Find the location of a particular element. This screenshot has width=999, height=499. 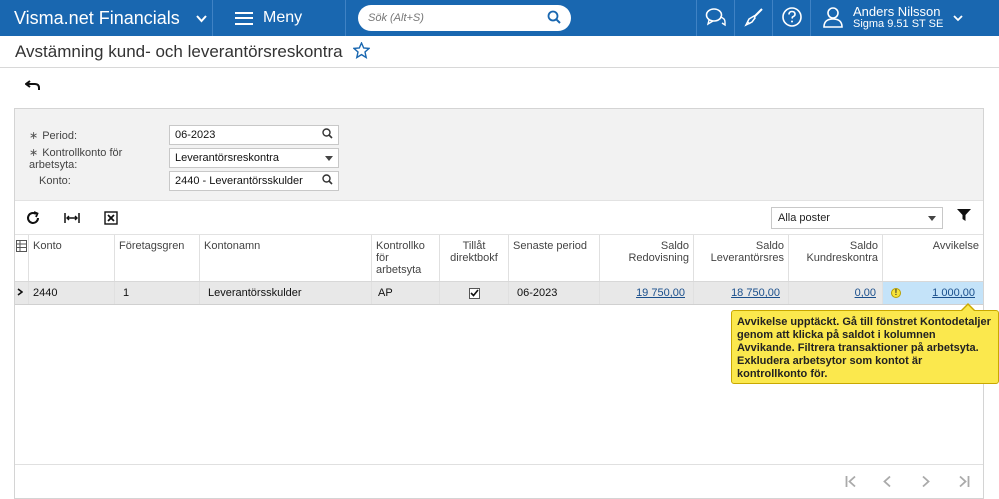

undo-icon is located at coordinates (32, 86).